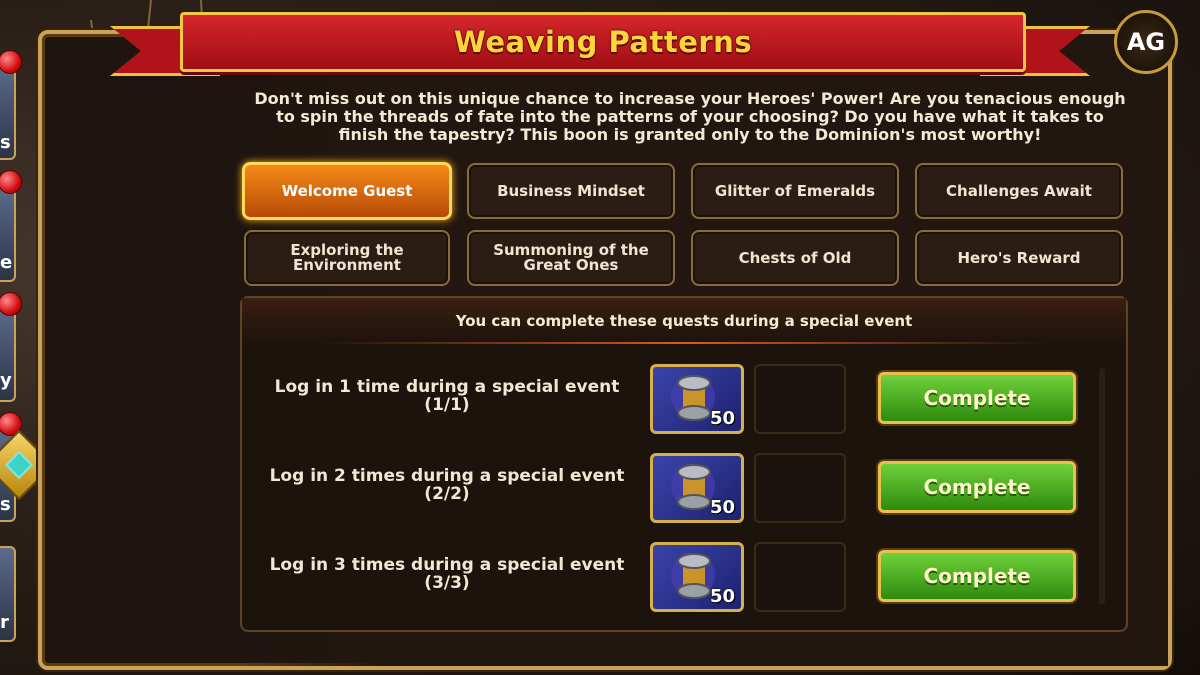 The width and height of the screenshot is (1200, 675). What do you see at coordinates (447, 494) in the screenshot?
I see `quest-progress: (2/2)` at bounding box center [447, 494].